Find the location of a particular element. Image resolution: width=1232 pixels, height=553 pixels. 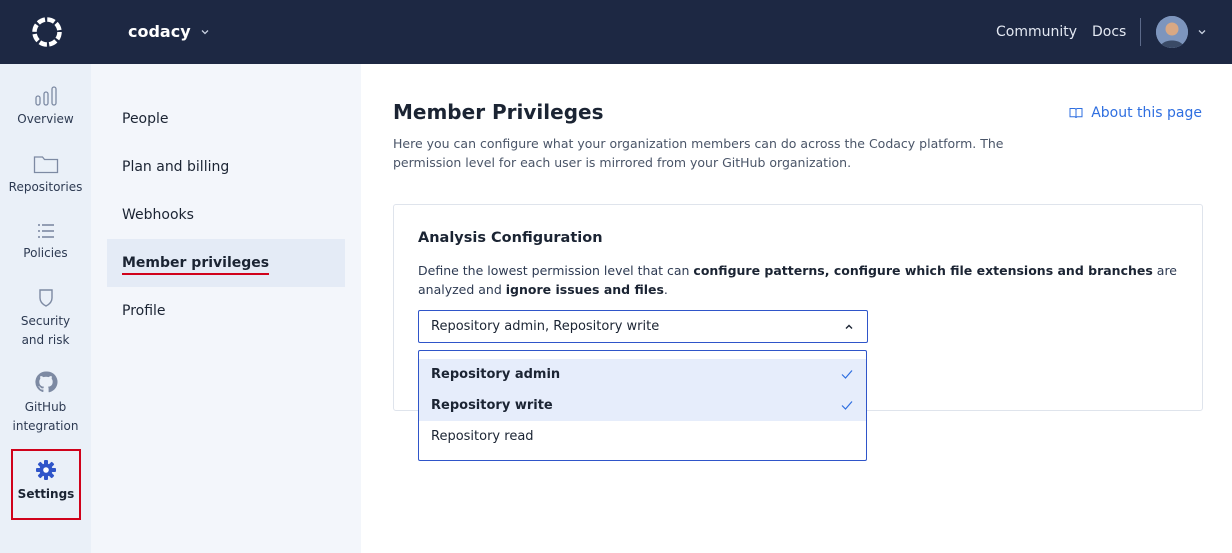

list-icon is located at coordinates (45, 231).